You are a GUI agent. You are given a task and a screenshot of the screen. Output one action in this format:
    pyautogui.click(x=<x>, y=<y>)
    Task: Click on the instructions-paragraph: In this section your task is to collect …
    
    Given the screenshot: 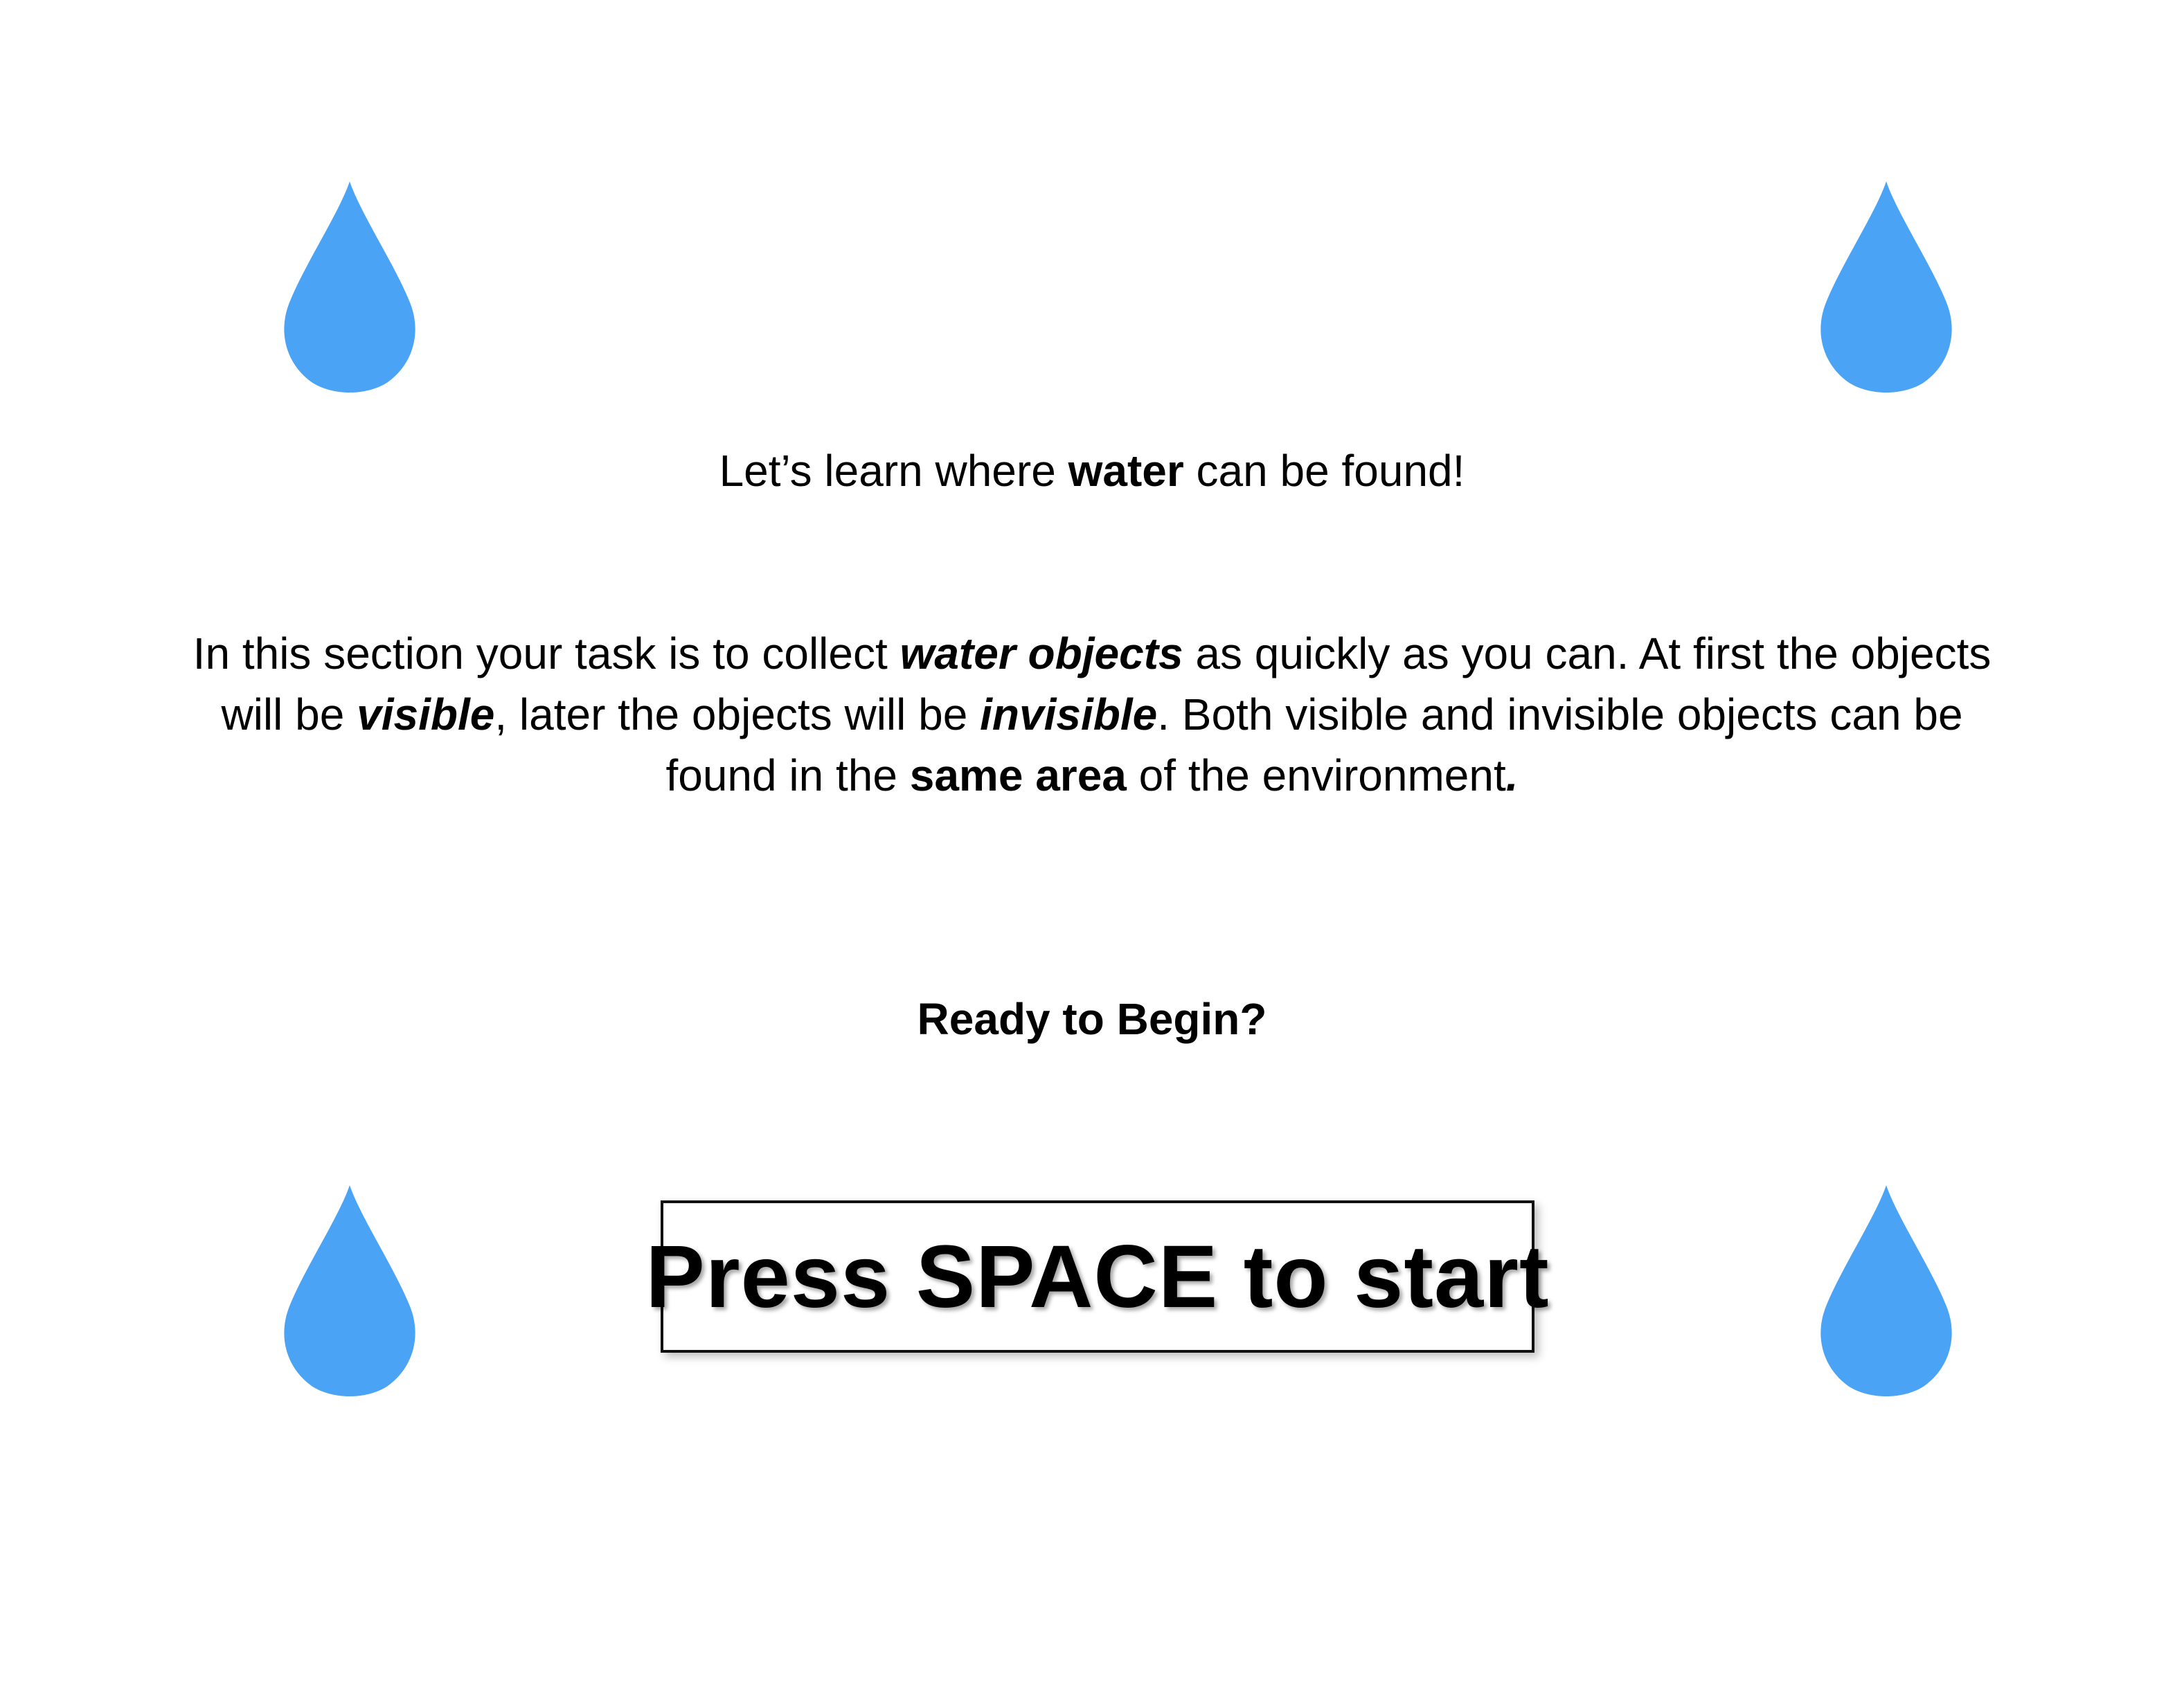 What is the action you would take?
    pyautogui.click(x=1092, y=715)
    